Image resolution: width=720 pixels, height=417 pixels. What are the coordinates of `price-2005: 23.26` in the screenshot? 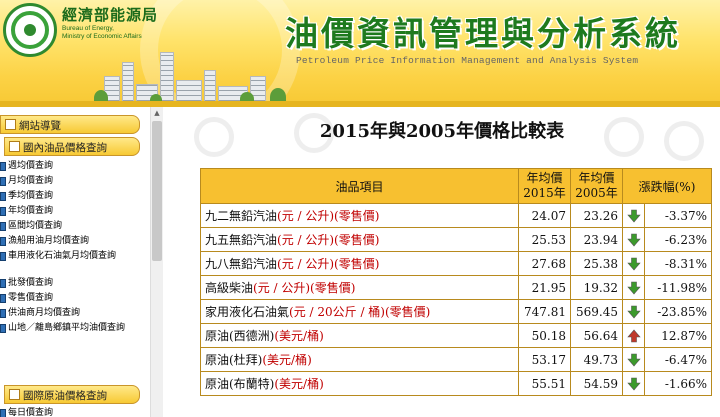 It's located at (596, 215).